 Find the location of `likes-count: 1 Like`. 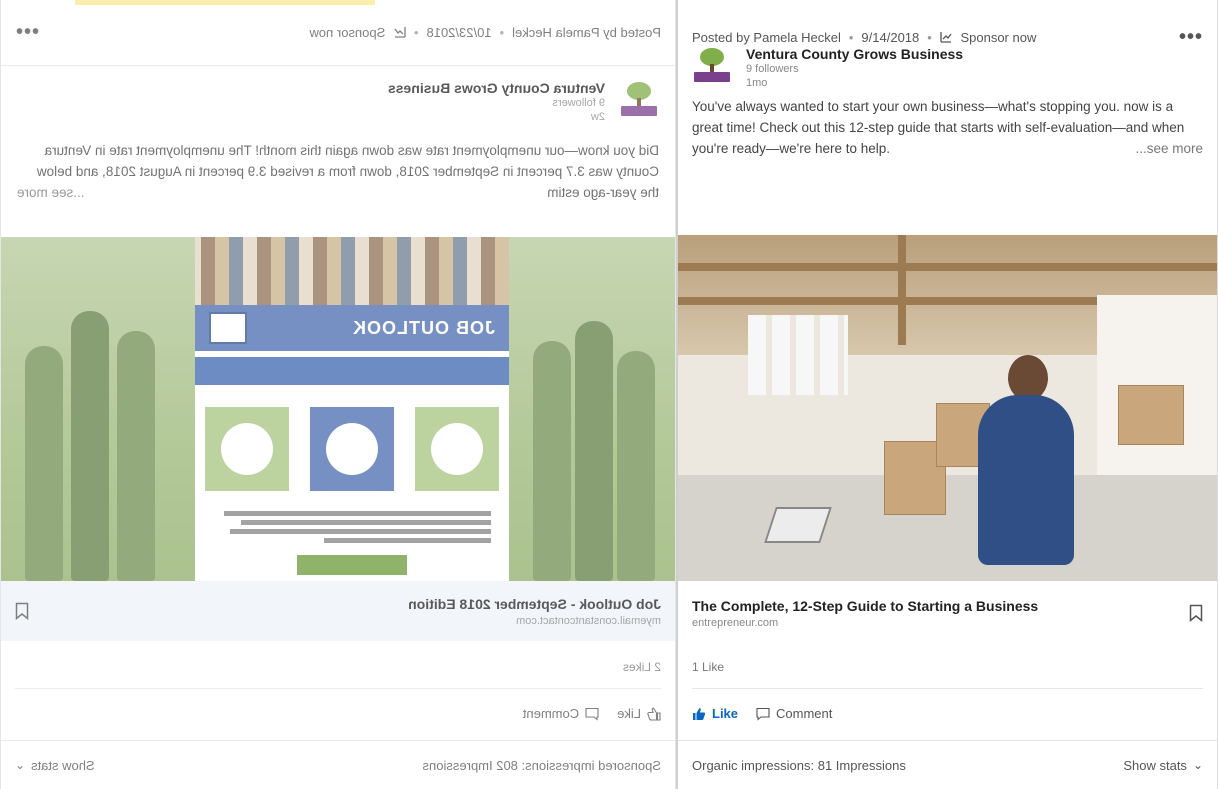

likes-count: 1 Like is located at coordinates (708, 667).